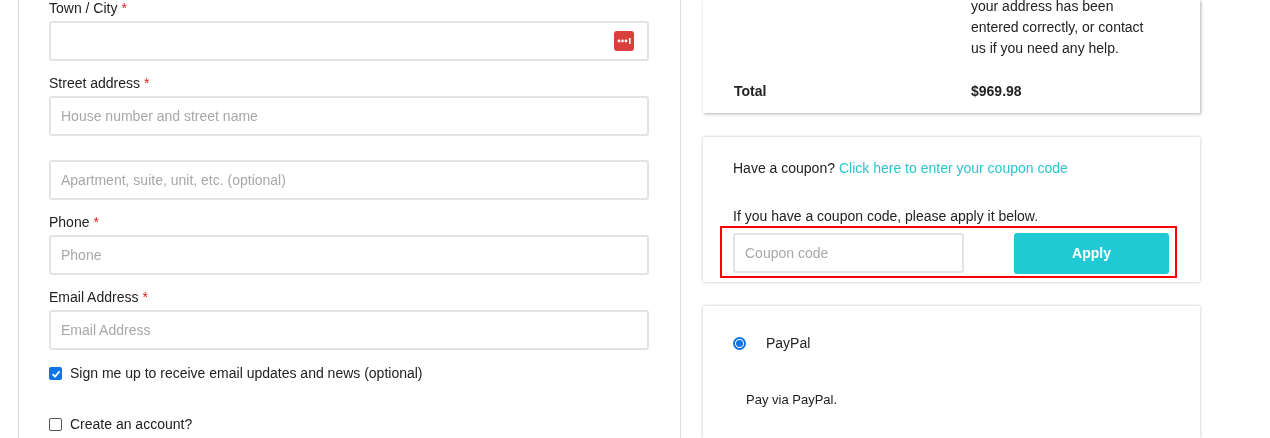 The height and width of the screenshot is (438, 1270). I want to click on field-label: Street address, so click(95, 83).